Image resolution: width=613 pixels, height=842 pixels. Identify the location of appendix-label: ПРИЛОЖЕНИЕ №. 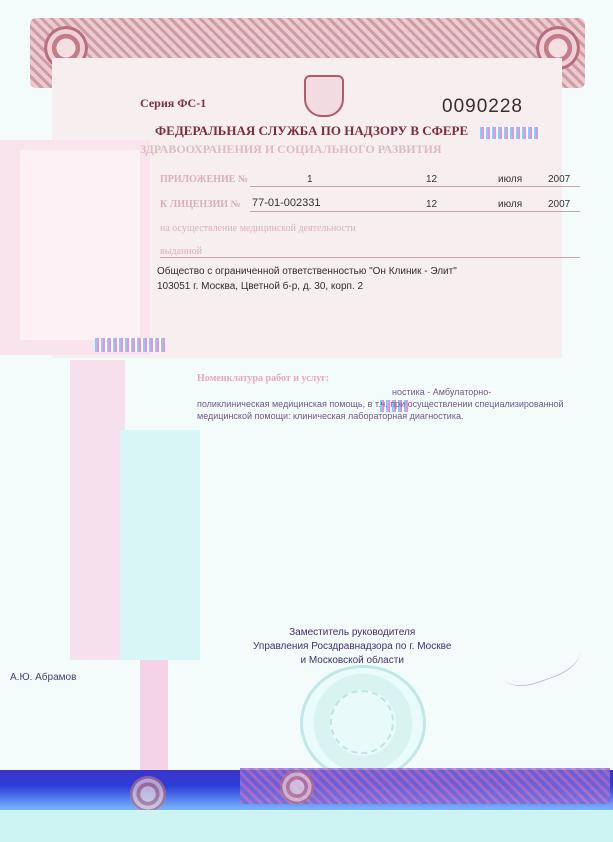
(204, 179).